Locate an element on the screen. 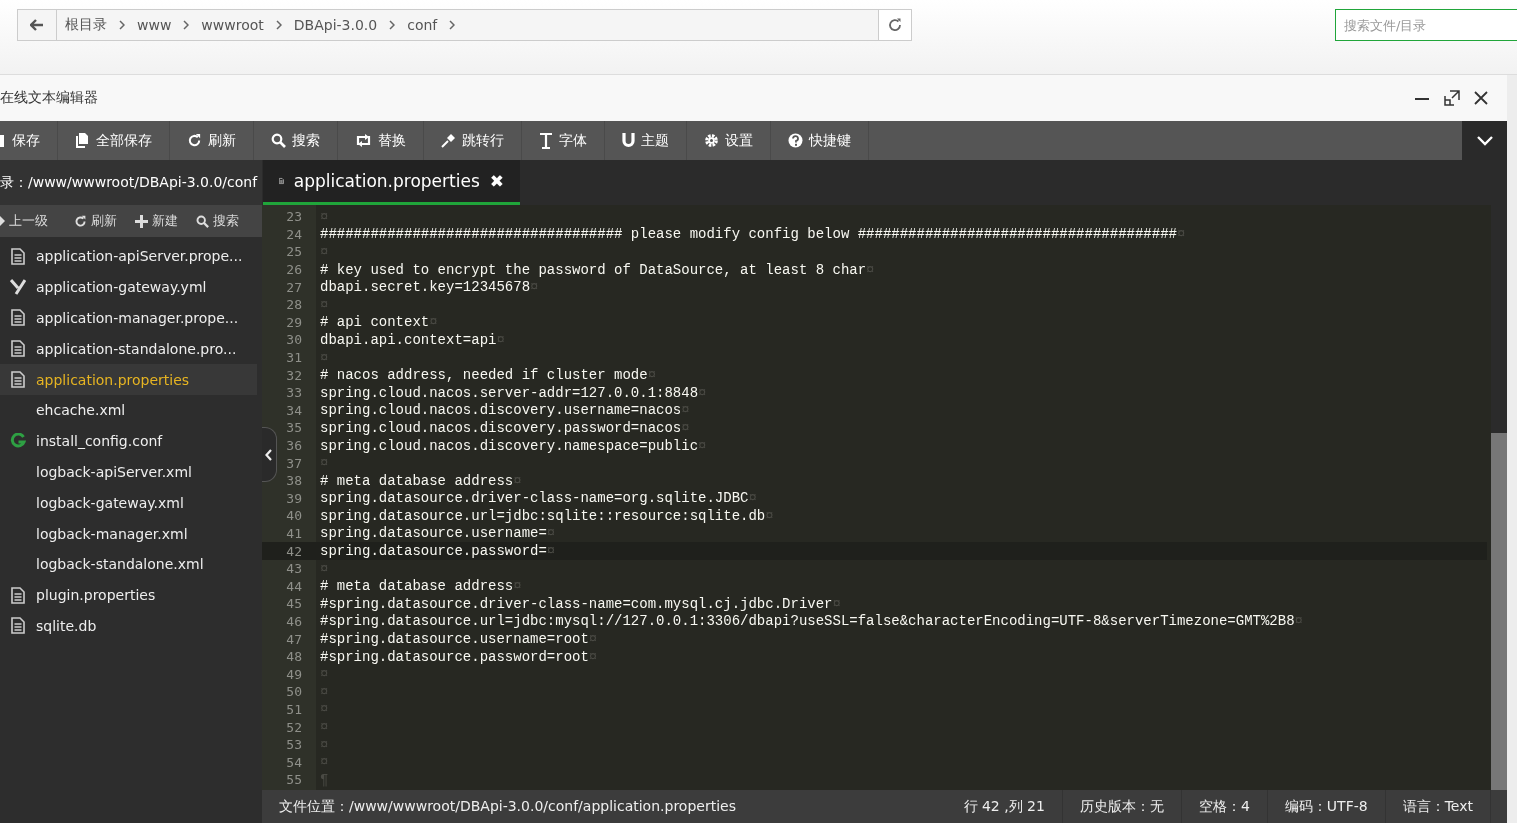 The image size is (1517, 823). code-line: spring.cloud.nacos.discovery.username=nacos is located at coordinates (501, 410).